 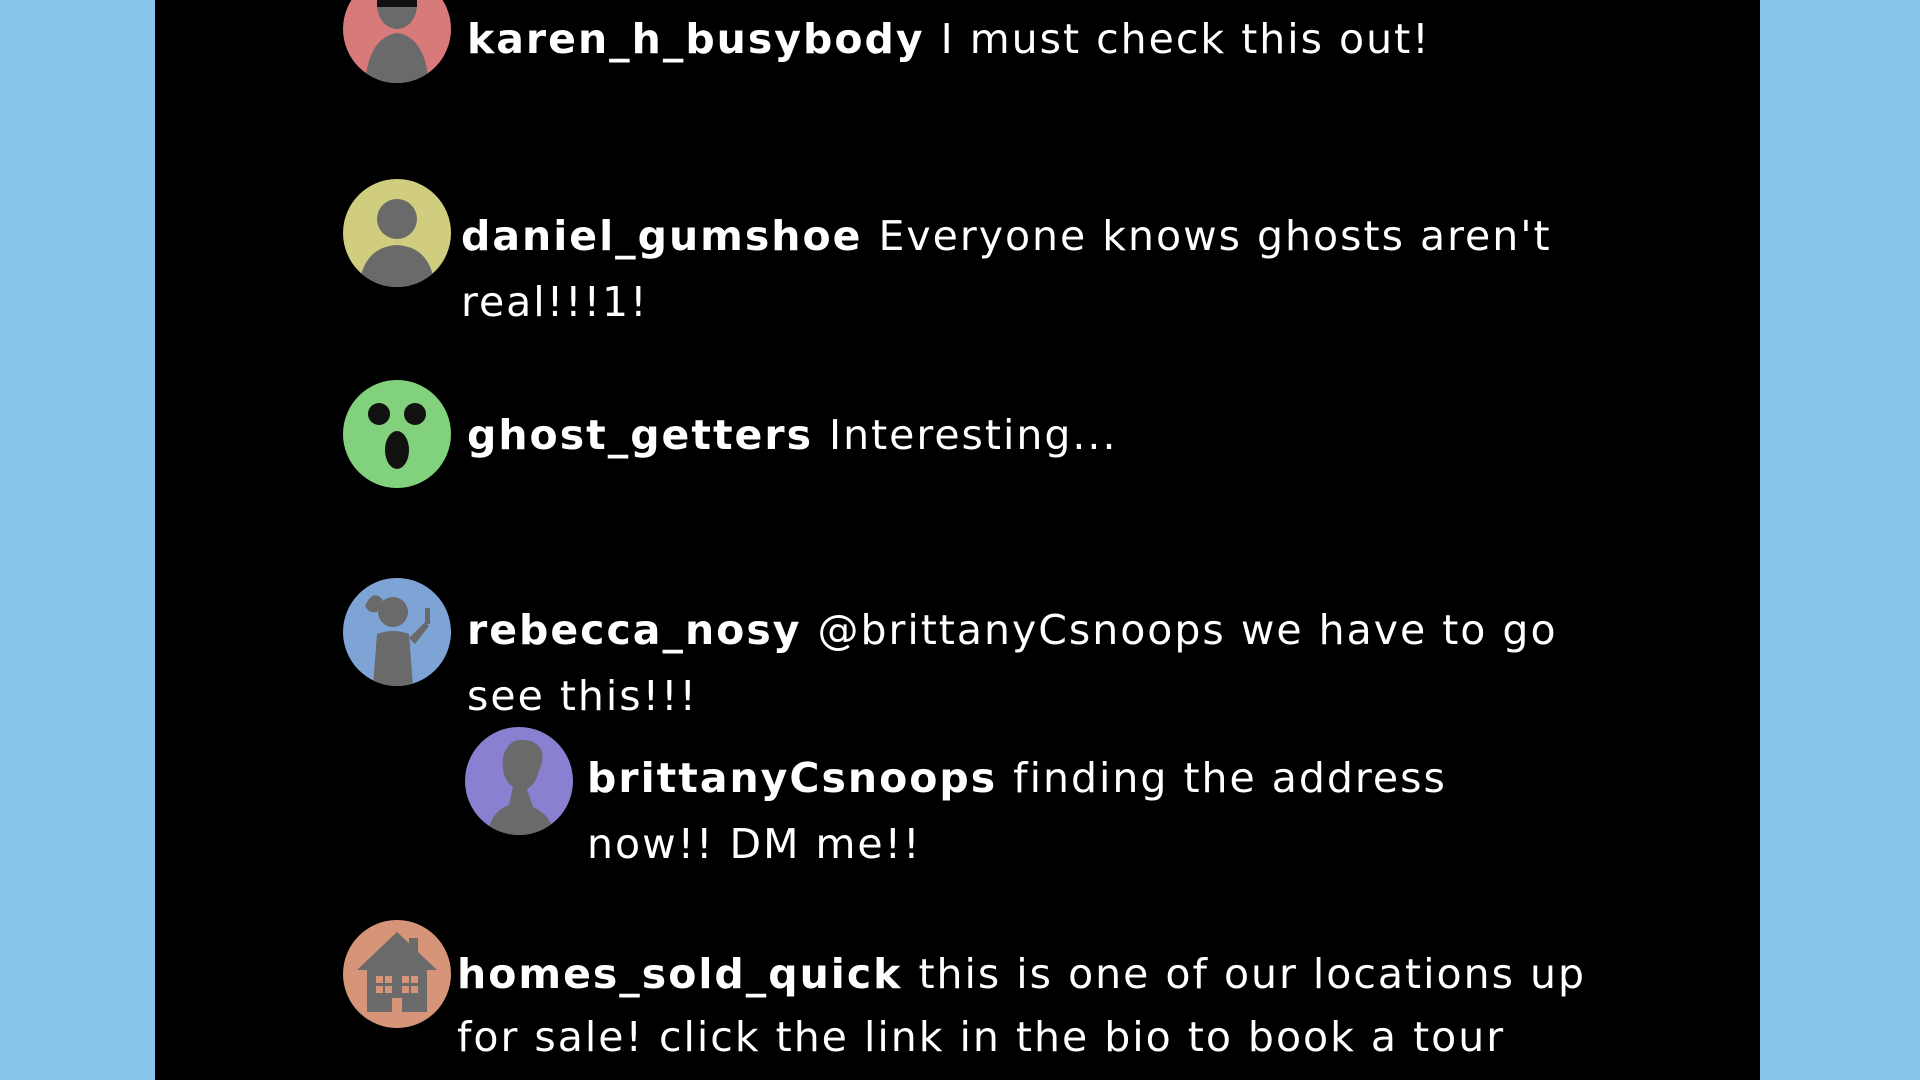 I want to click on comment-username: karen_h_busybody, so click(x=696, y=39).